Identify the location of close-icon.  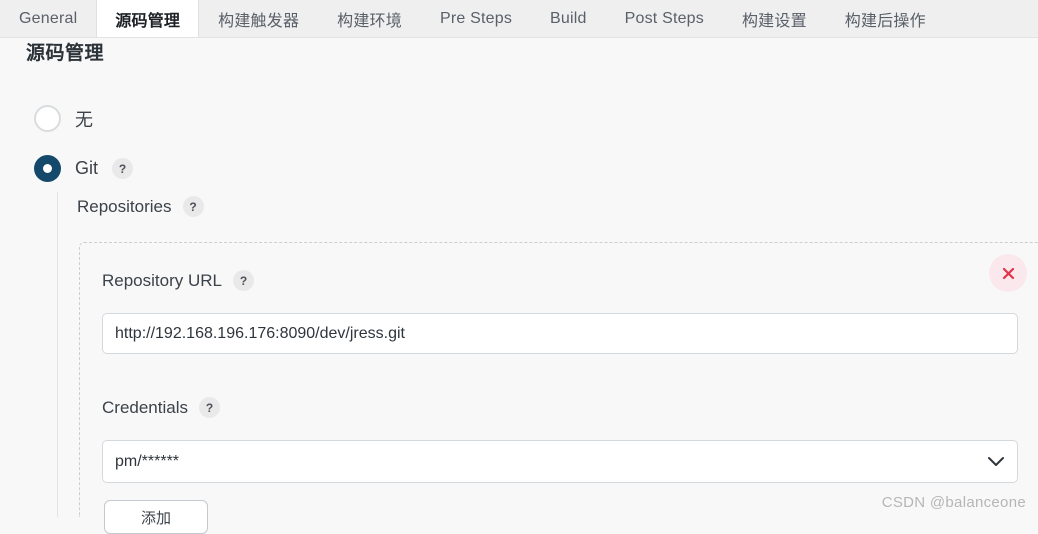
(1008, 273).